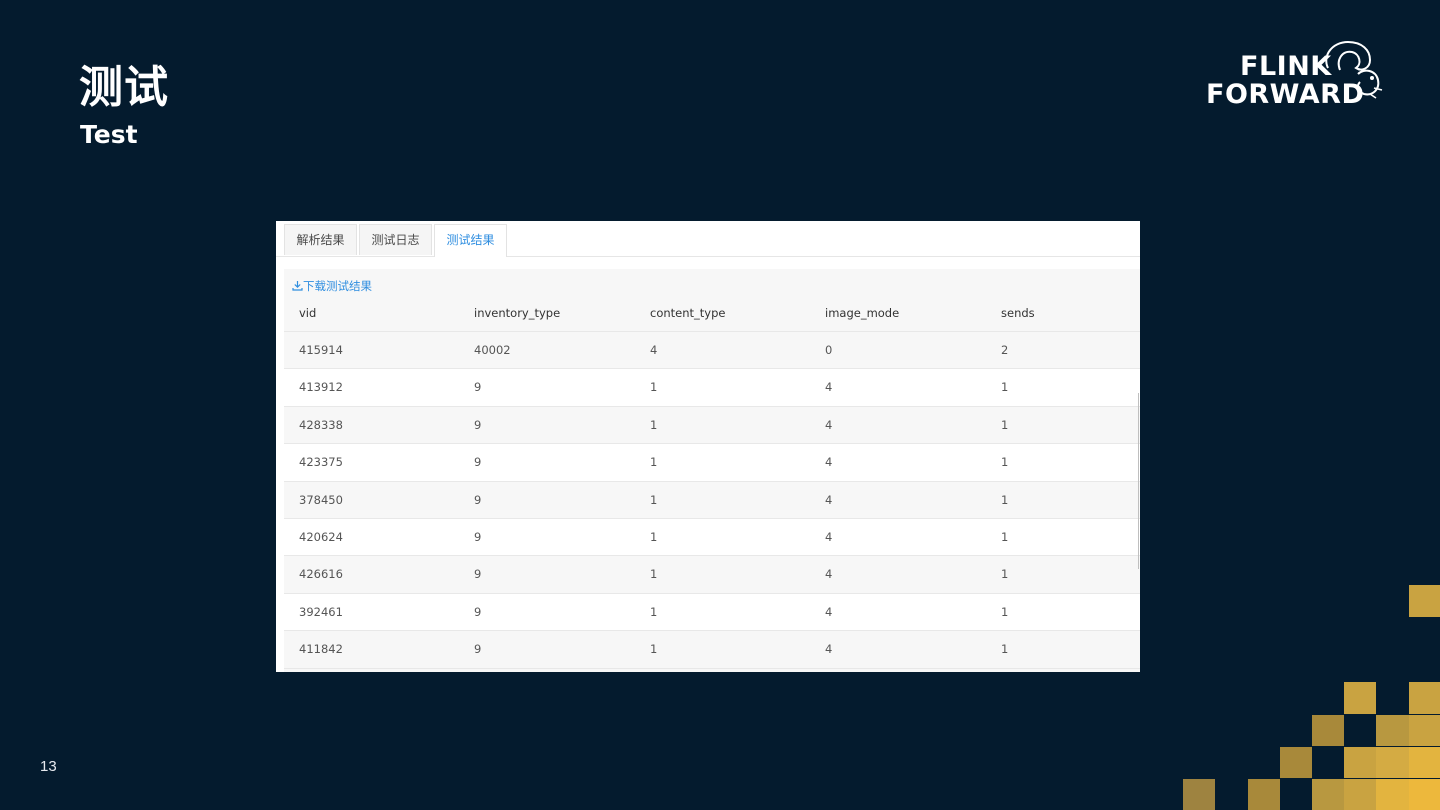  What do you see at coordinates (712, 463) in the screenshot?
I see `table-row: 423375 9 1 4 1` at bounding box center [712, 463].